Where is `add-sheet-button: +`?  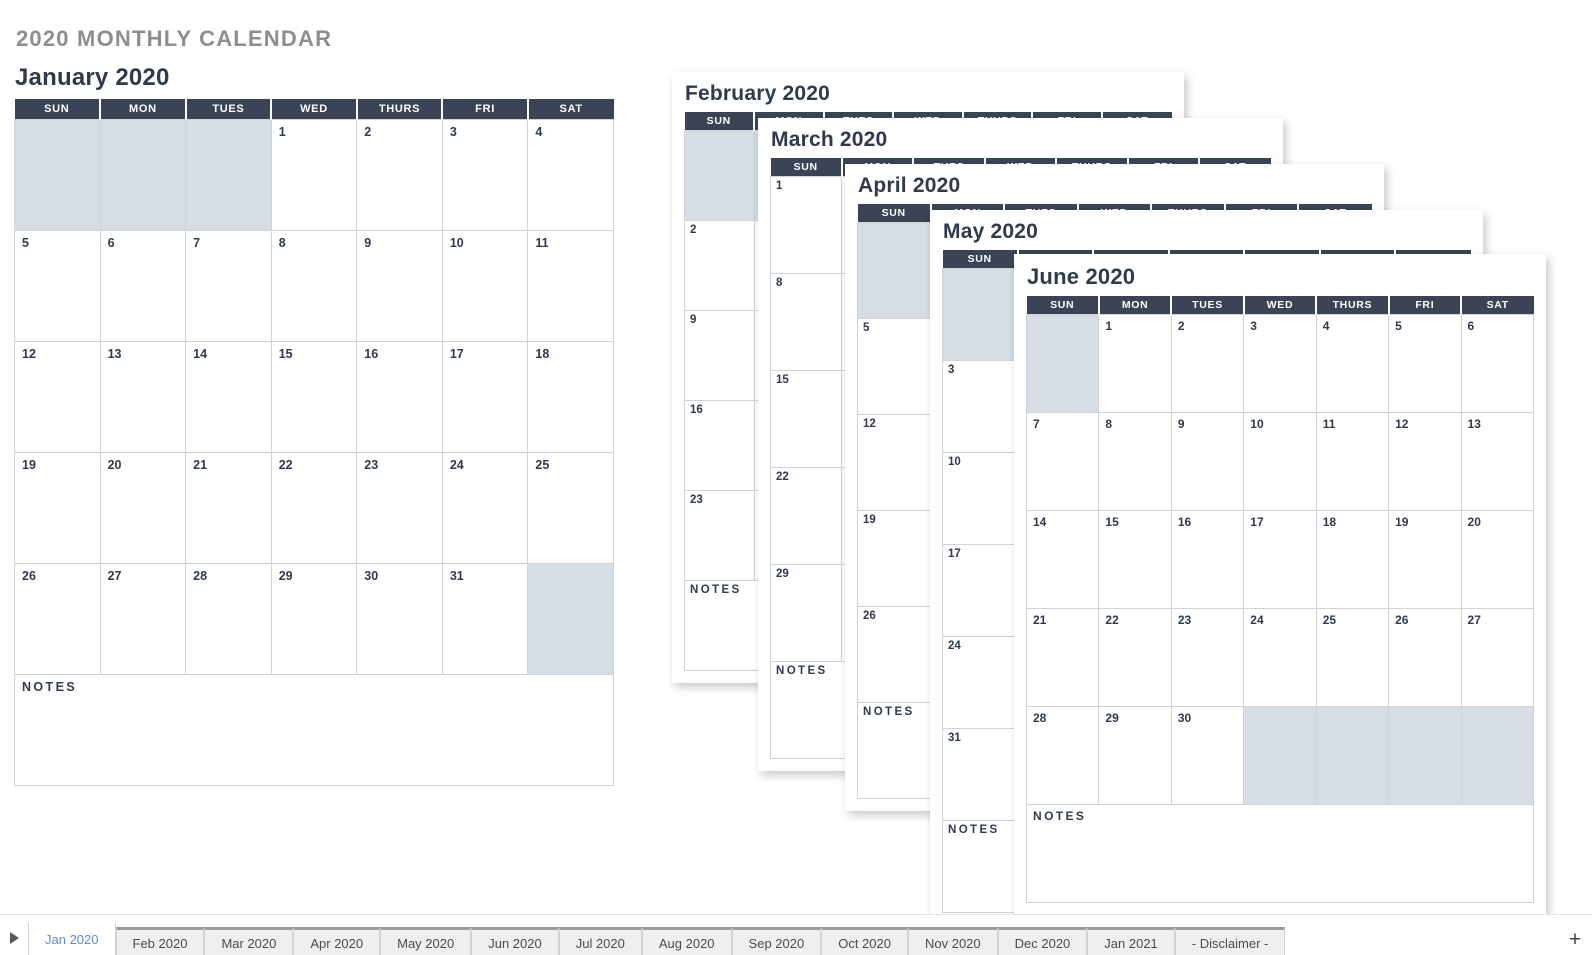
add-sheet-button: + is located at coordinates (1575, 941).